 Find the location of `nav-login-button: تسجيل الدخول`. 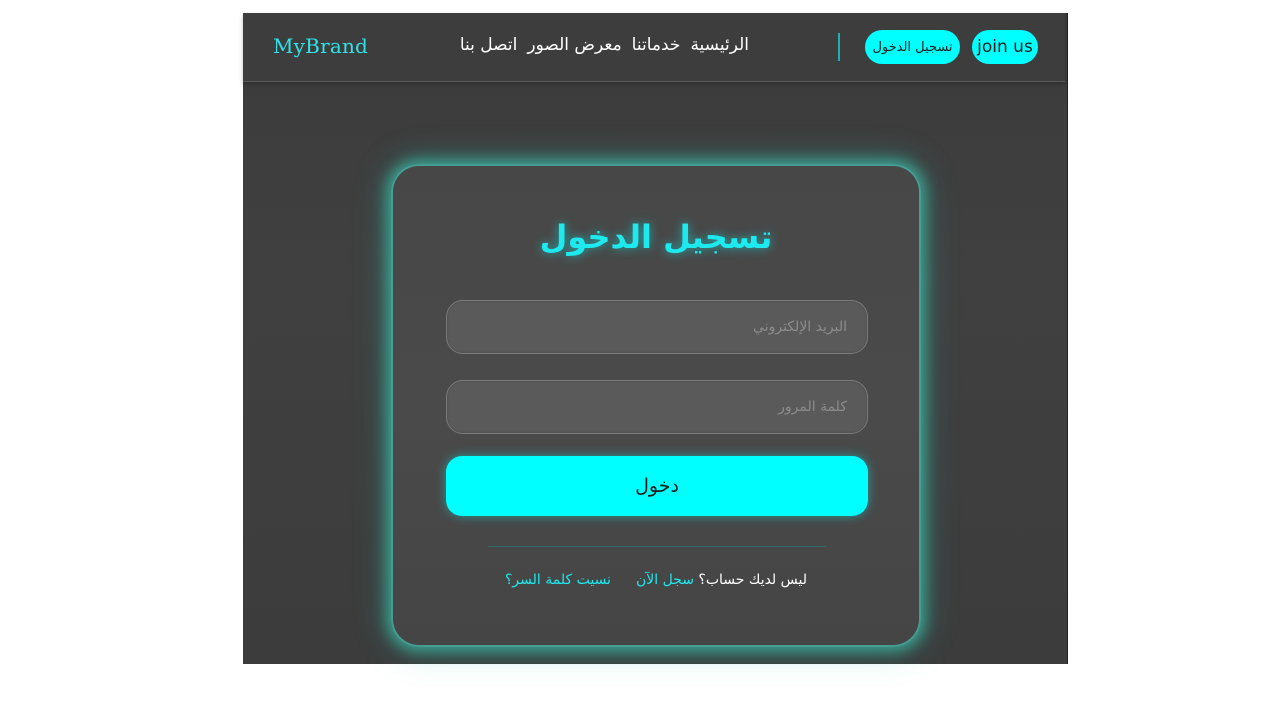

nav-login-button: تسجيل الدخول is located at coordinates (912, 47).